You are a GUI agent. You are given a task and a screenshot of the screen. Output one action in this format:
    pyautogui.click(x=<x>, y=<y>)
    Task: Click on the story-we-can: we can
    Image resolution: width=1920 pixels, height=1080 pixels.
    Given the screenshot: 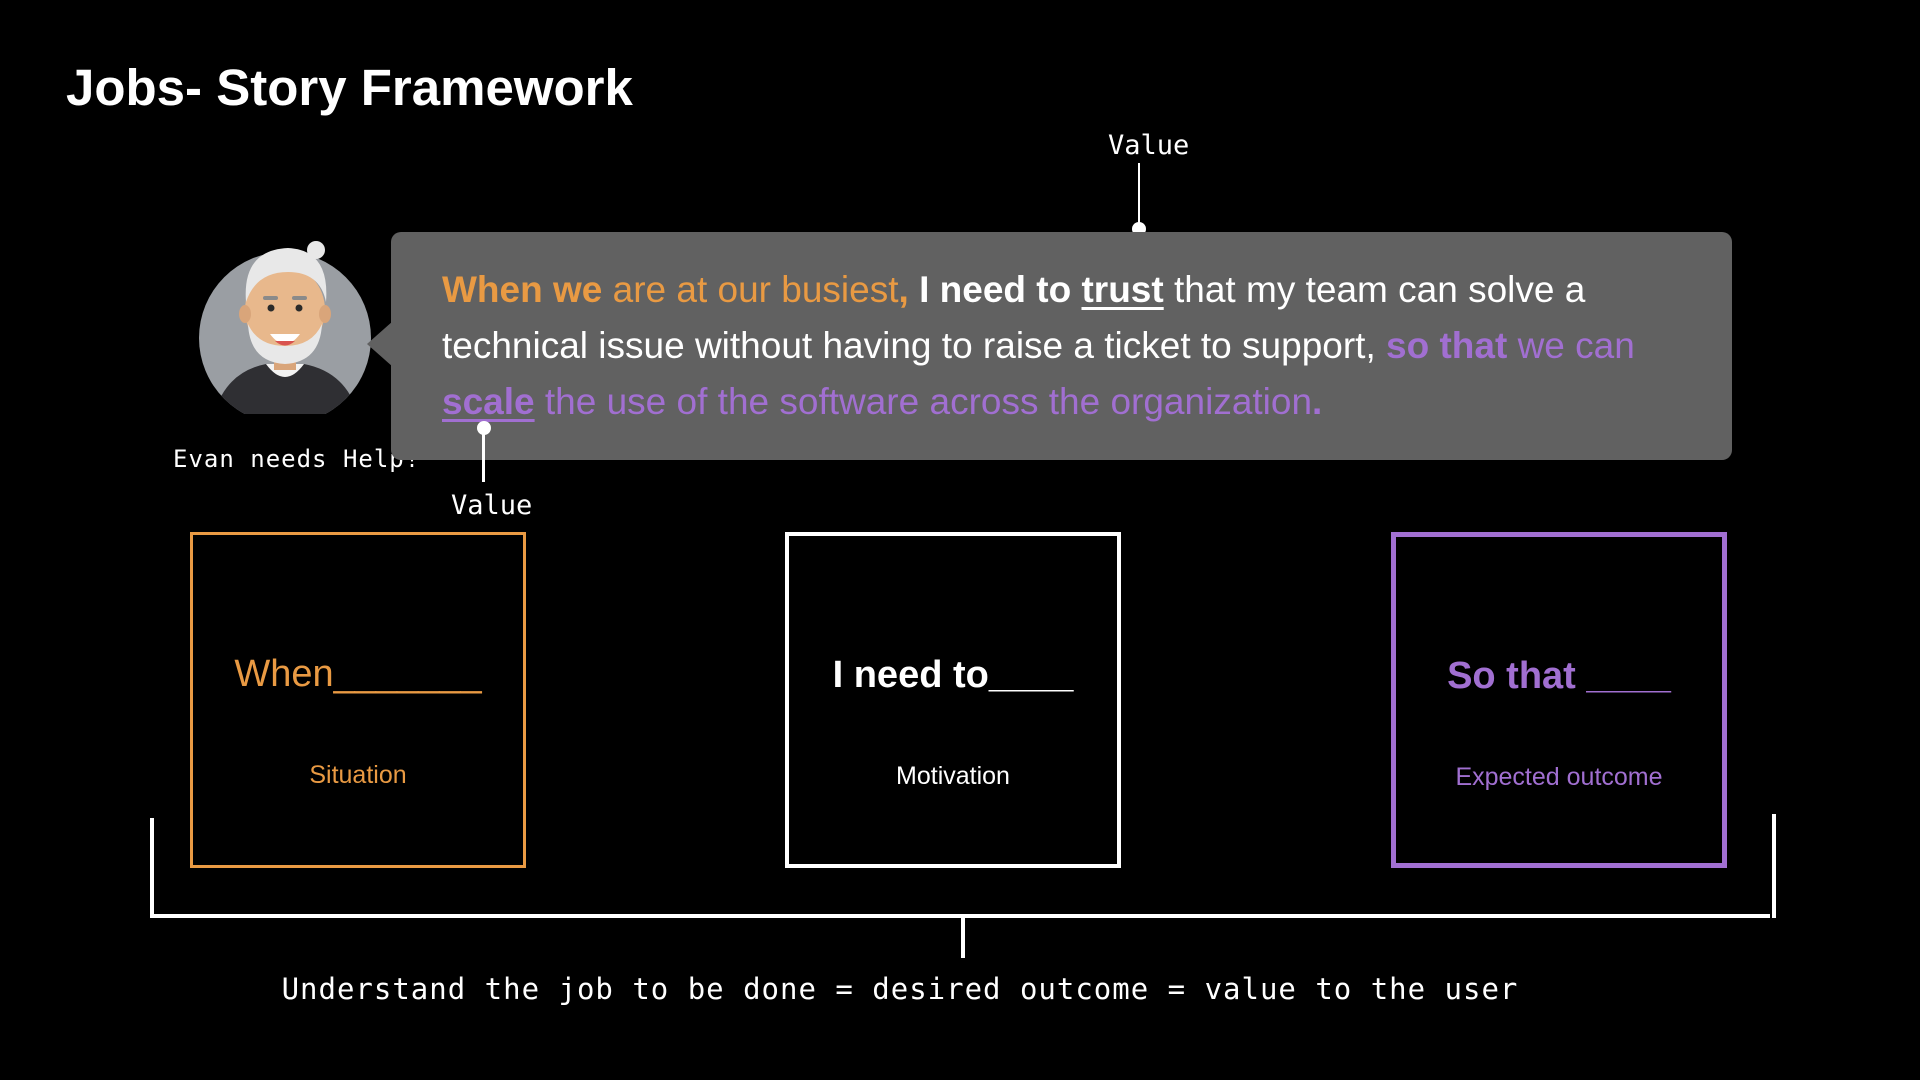 What is the action you would take?
    pyautogui.click(x=1571, y=345)
    